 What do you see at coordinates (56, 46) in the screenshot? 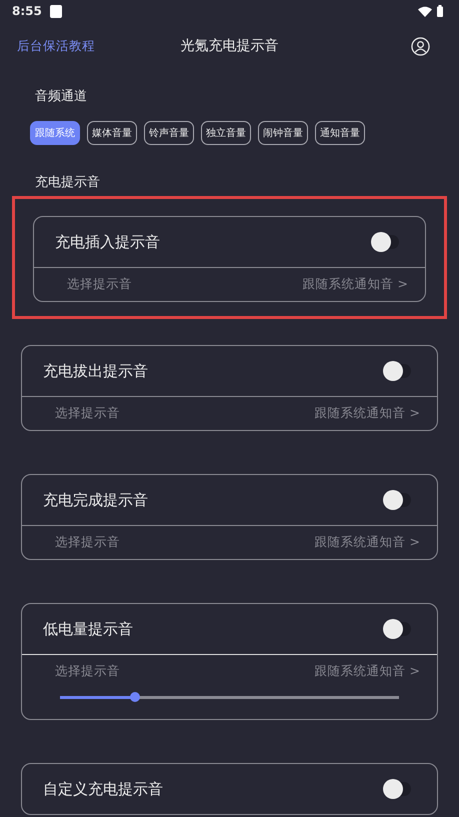
I see `tutorial-link: 后台保活教程` at bounding box center [56, 46].